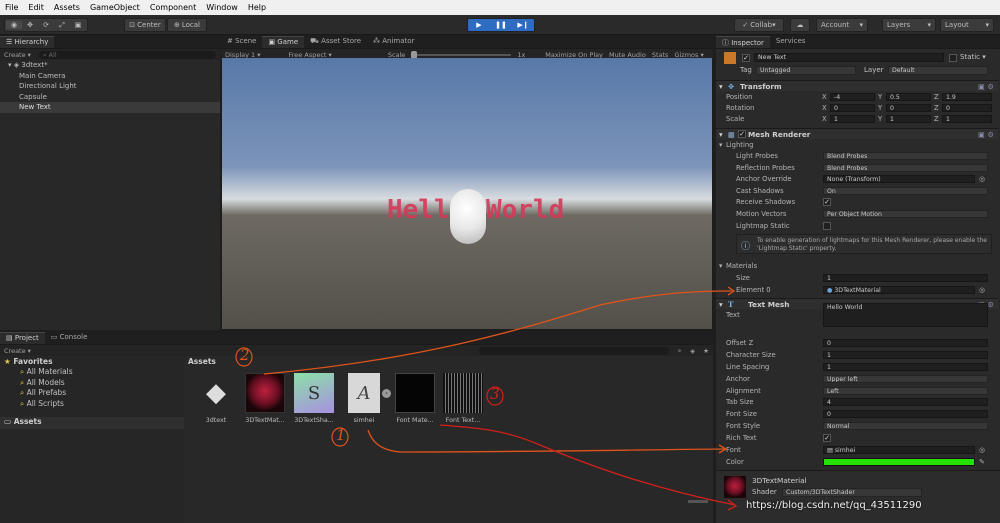  Describe the element at coordinates (11, 7) in the screenshot. I see `menu-file: File` at that location.